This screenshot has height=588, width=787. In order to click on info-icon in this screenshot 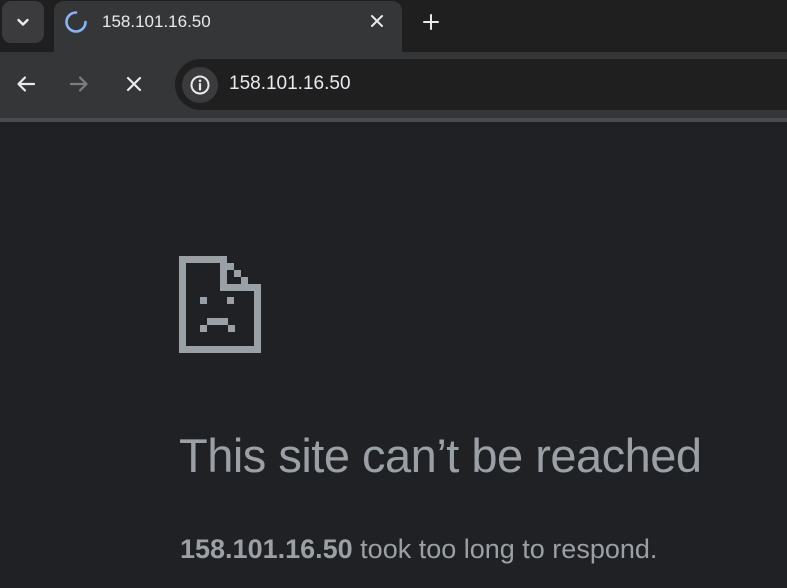, I will do `click(200, 85)`.